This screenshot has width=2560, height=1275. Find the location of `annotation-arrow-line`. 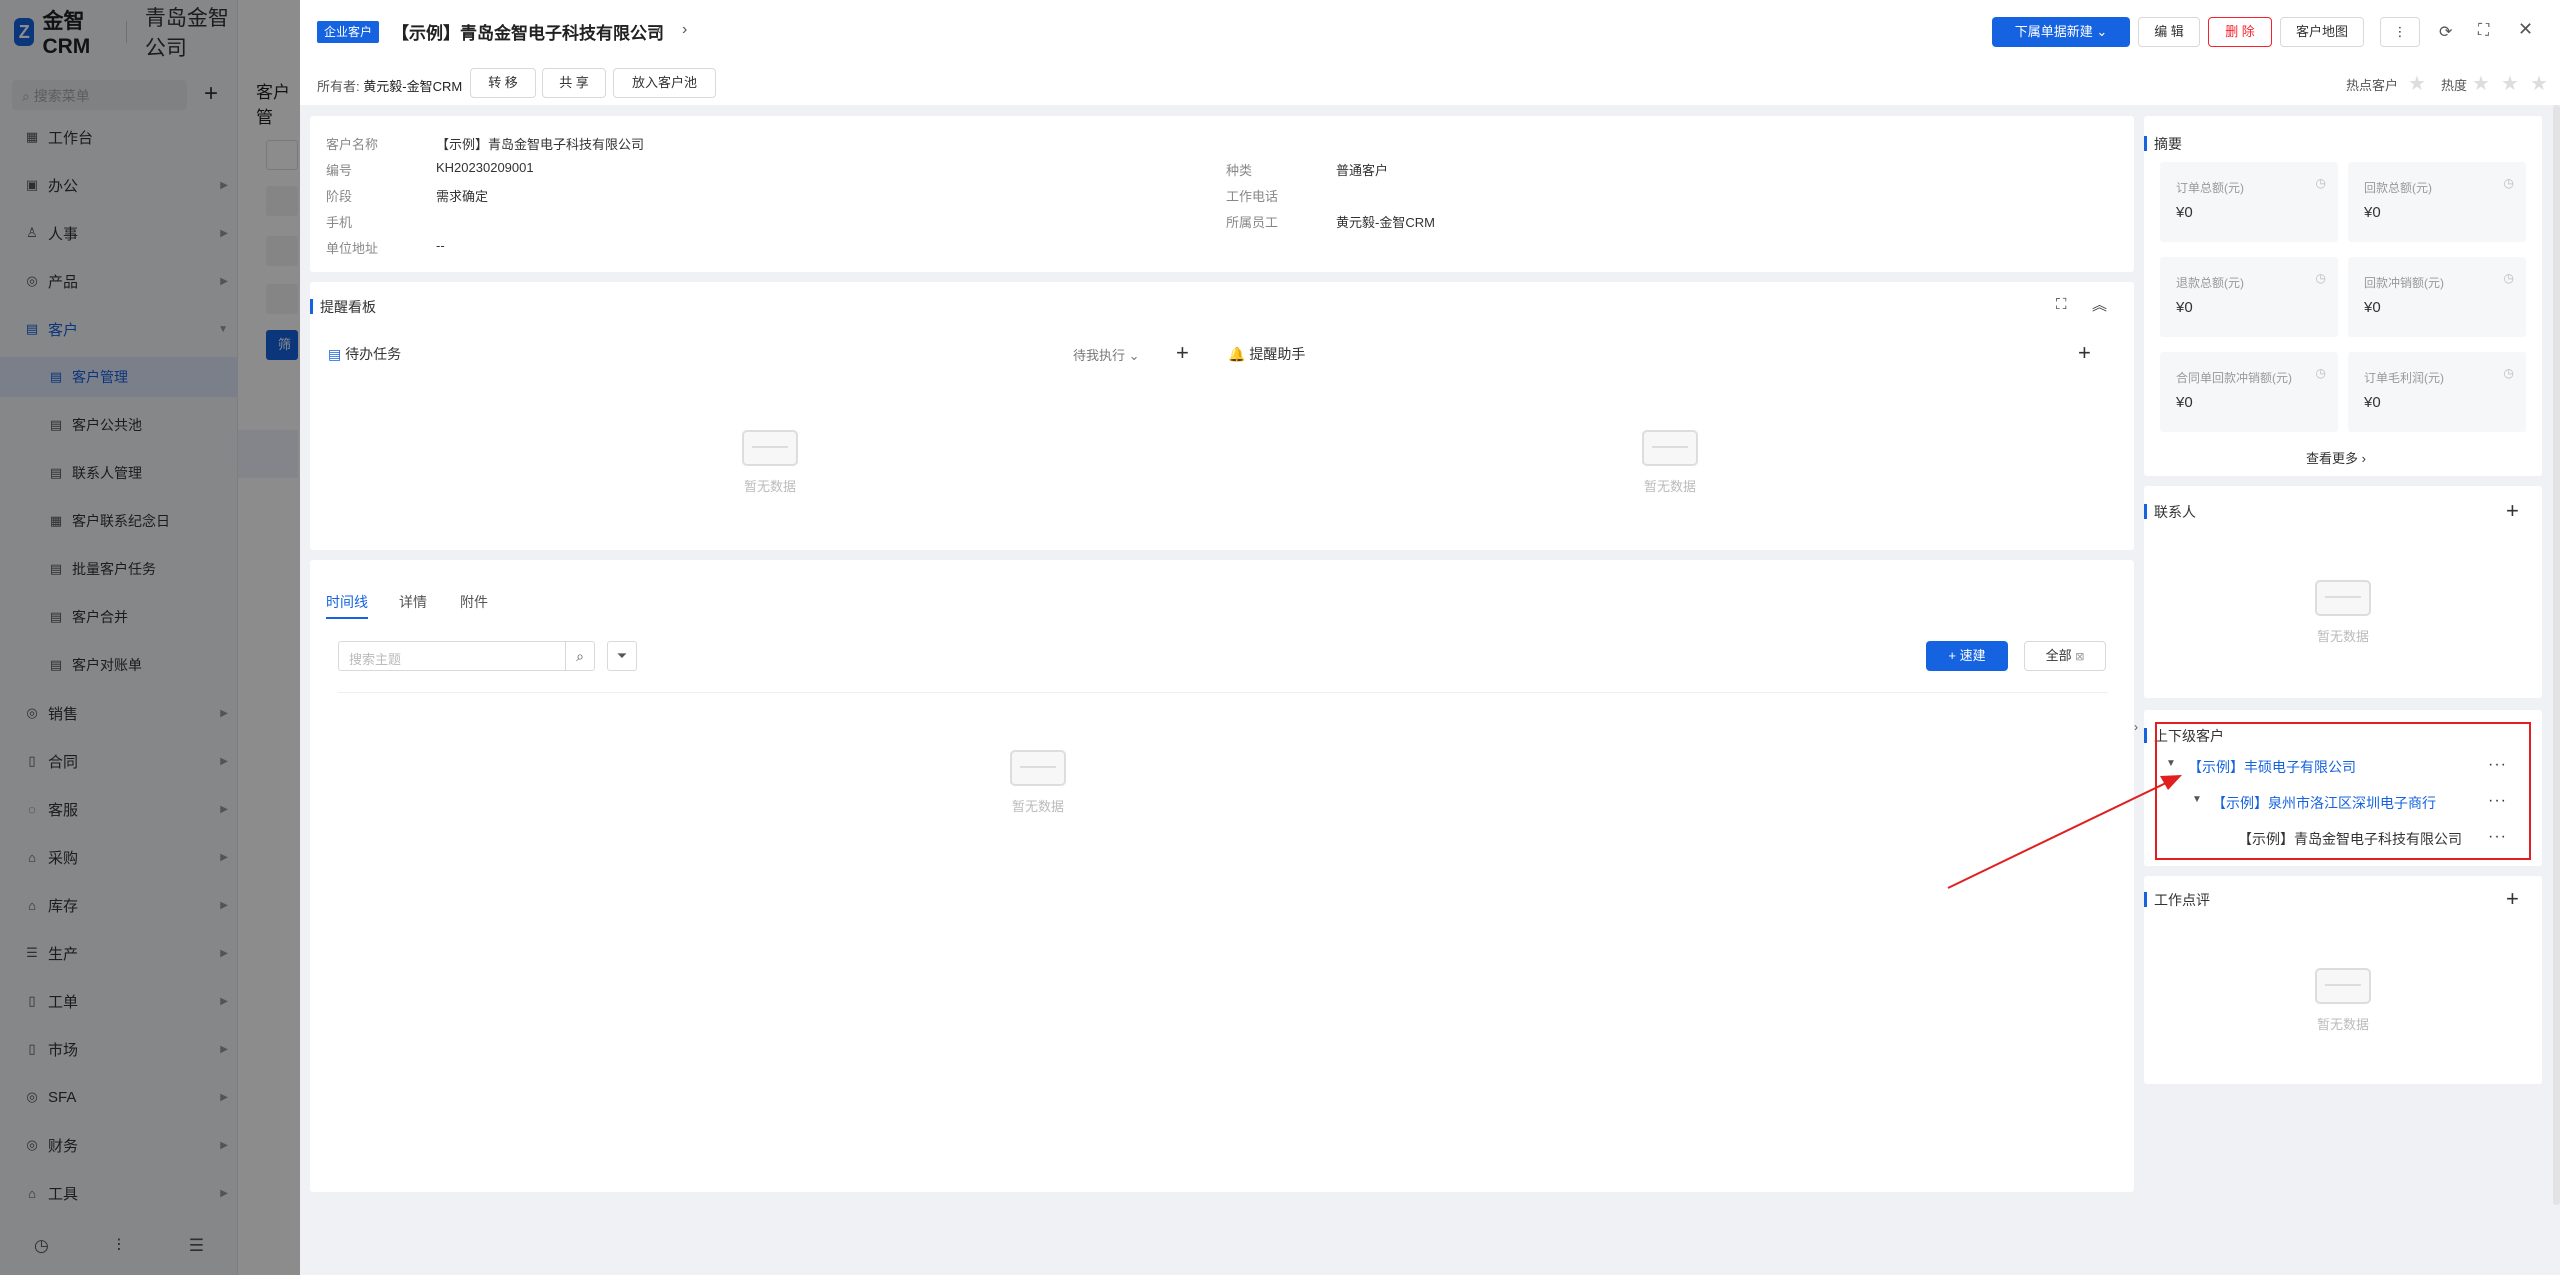

annotation-arrow-line is located at coordinates (2058, 835).